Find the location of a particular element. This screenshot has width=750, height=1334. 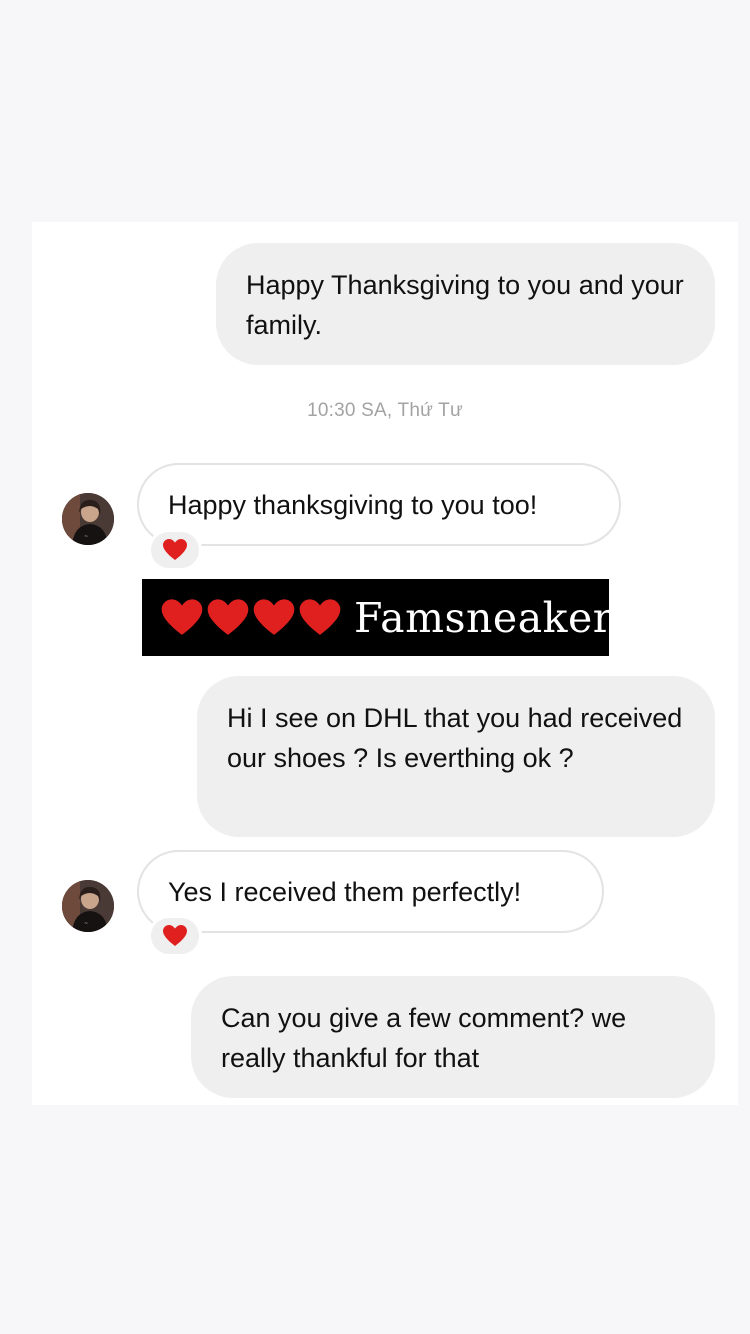

message-text: Yes I received them perfectly! is located at coordinates (345, 892).